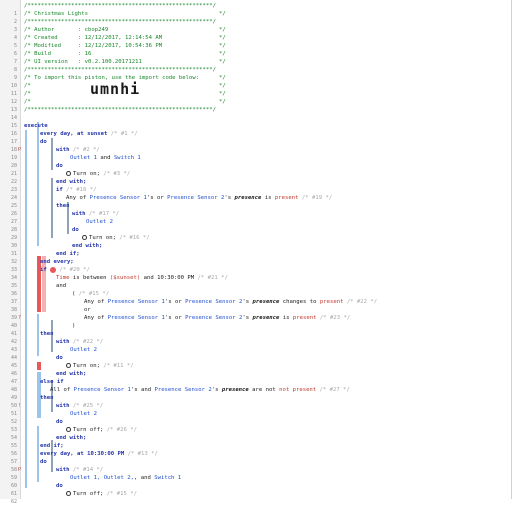 The height and width of the screenshot is (522, 520). What do you see at coordinates (255, 313) in the screenshot?
I see `code-line-39: 39 or` at bounding box center [255, 313].